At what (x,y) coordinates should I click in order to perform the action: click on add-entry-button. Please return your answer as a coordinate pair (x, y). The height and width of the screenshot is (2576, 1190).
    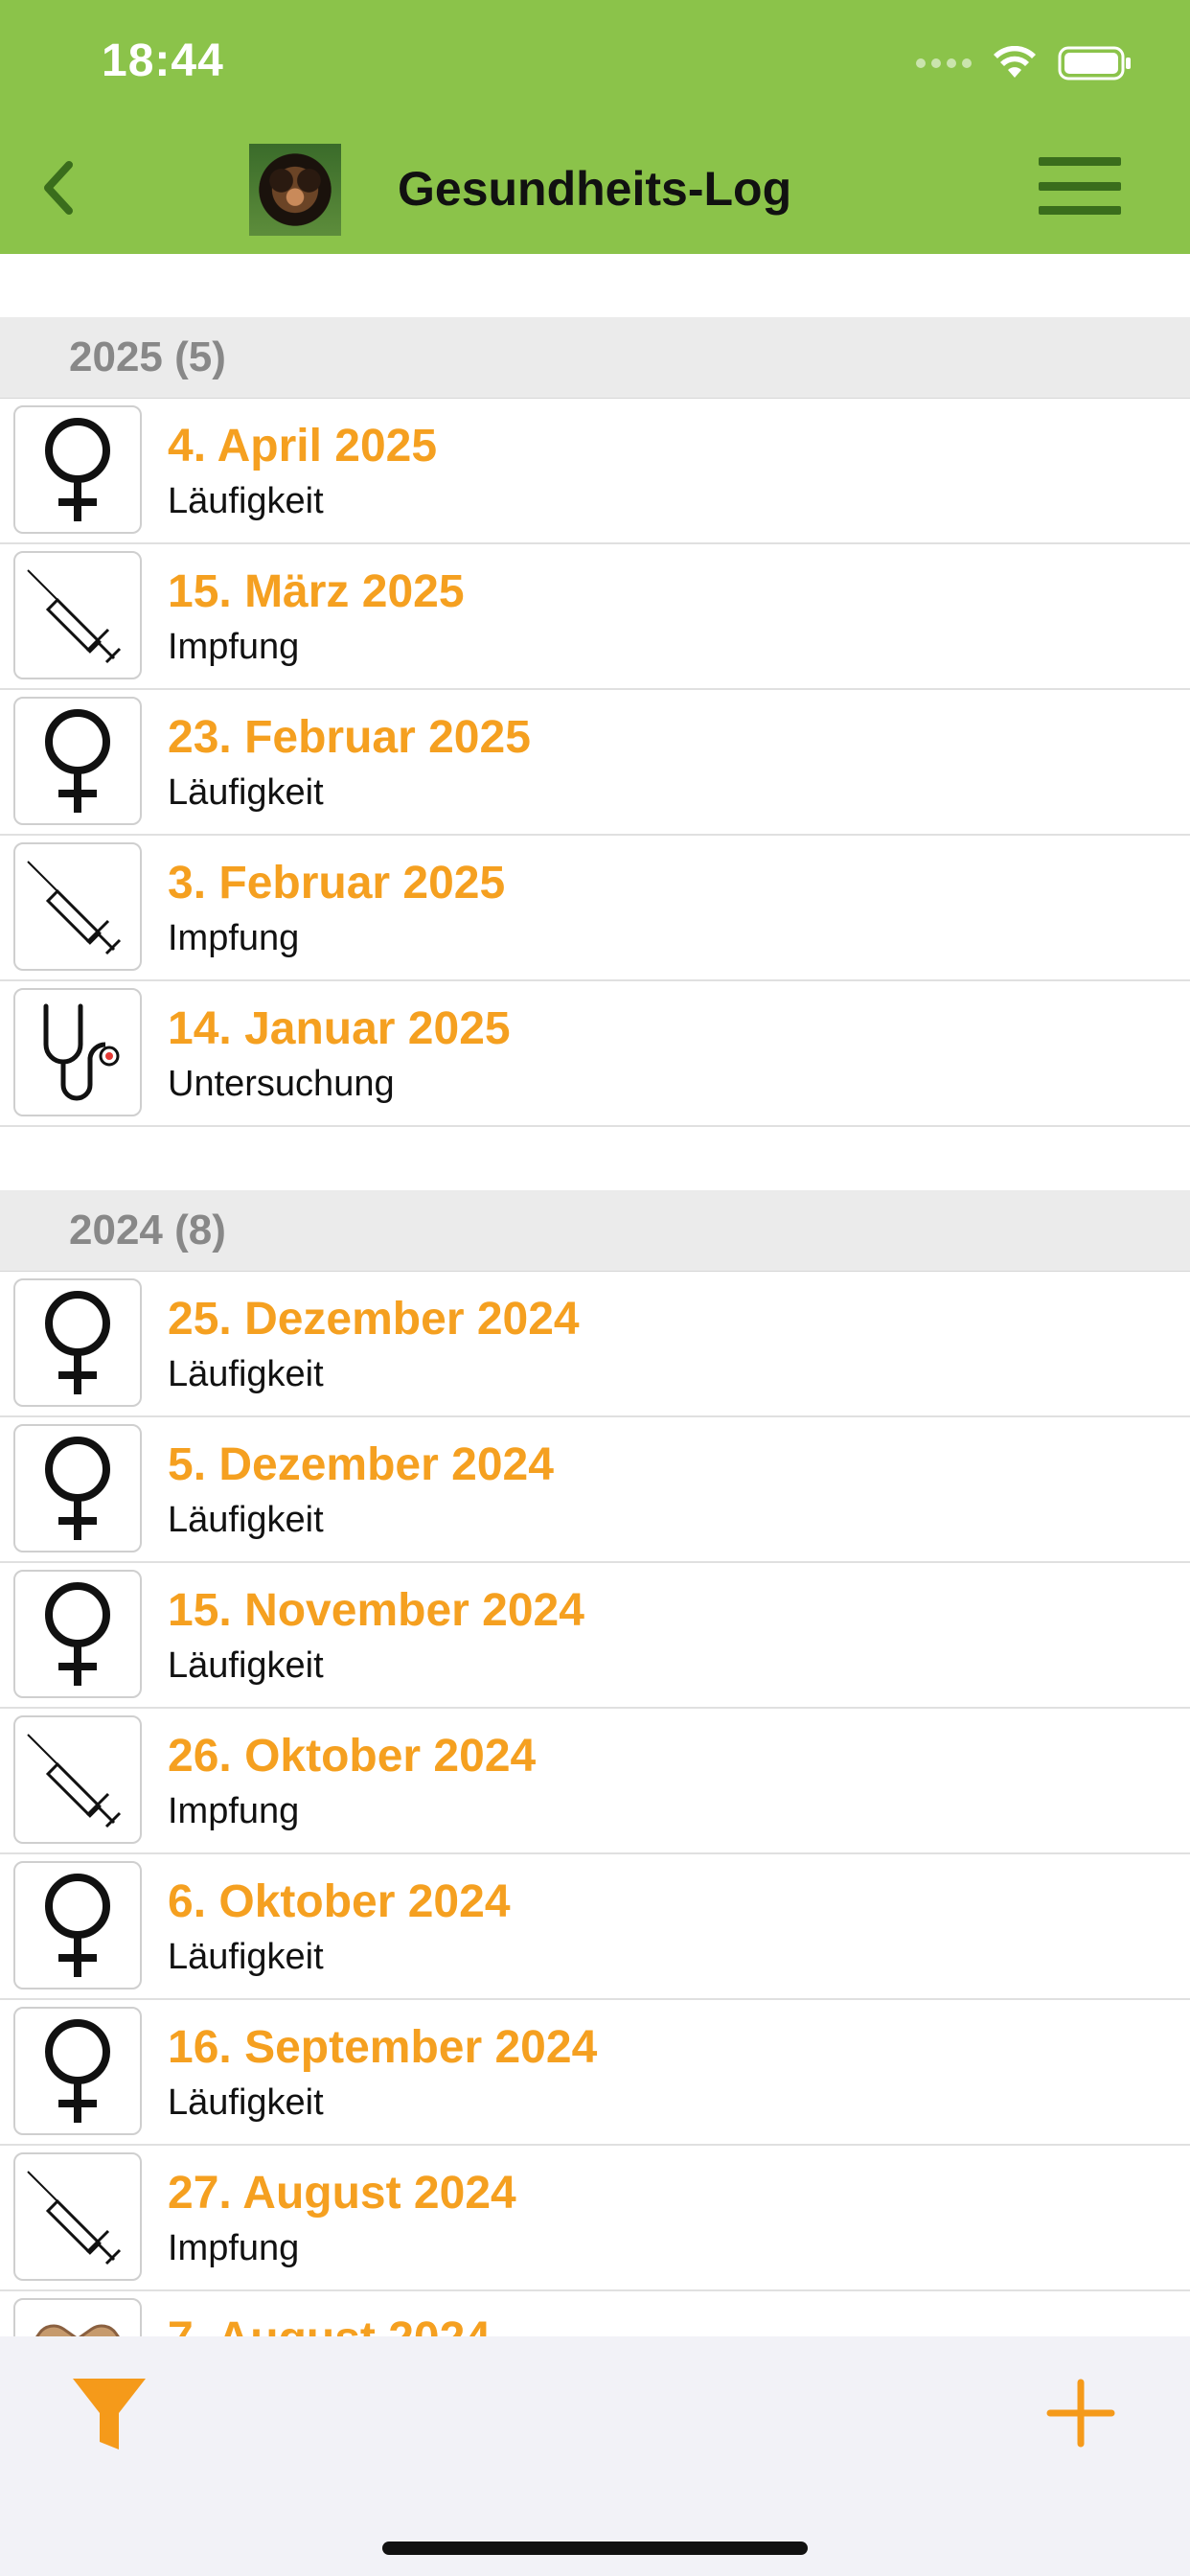
    Looking at the image, I should click on (1080, 2413).